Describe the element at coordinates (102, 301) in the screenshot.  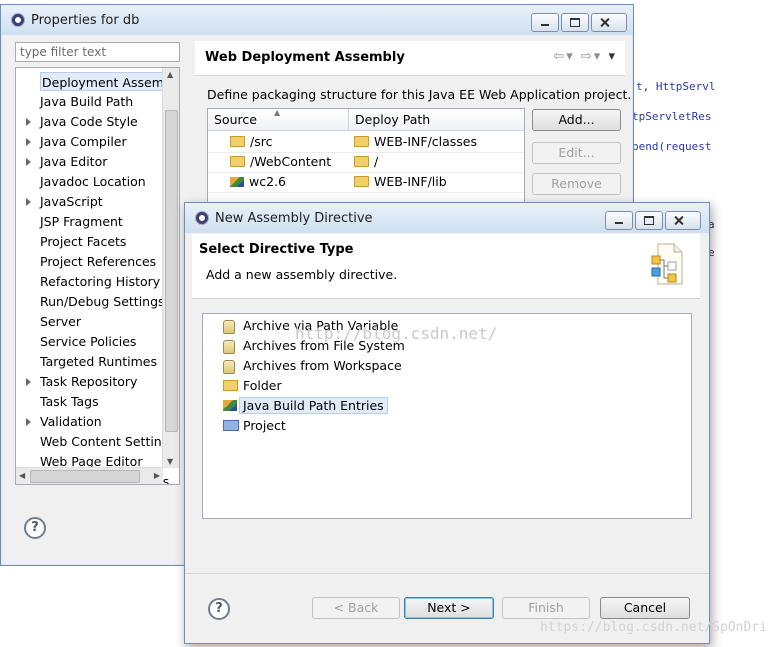
I see `nav-item: Run/Debug Settings` at that location.